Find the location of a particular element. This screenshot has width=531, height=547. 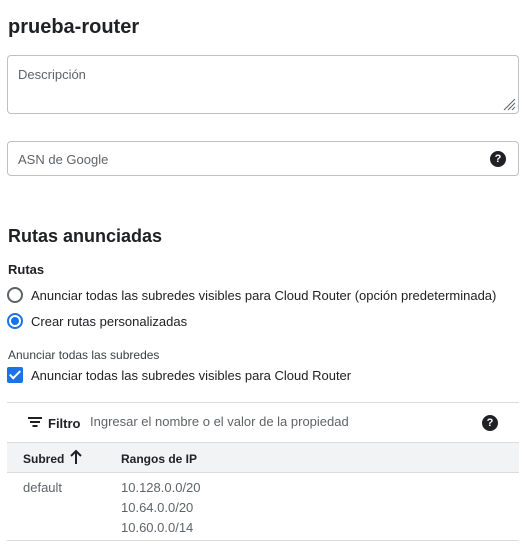

ip-range: 10.64.0.0/20 is located at coordinates (157, 507).